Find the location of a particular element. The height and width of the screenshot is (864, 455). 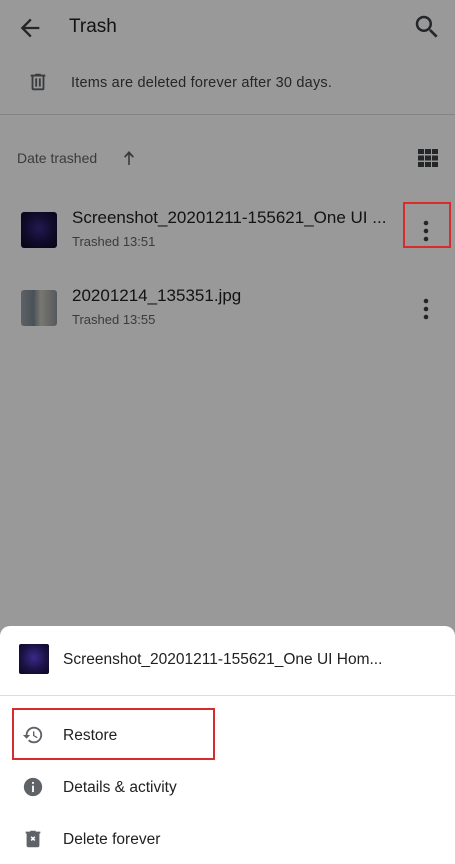

file-thumbnail is located at coordinates (34, 659).